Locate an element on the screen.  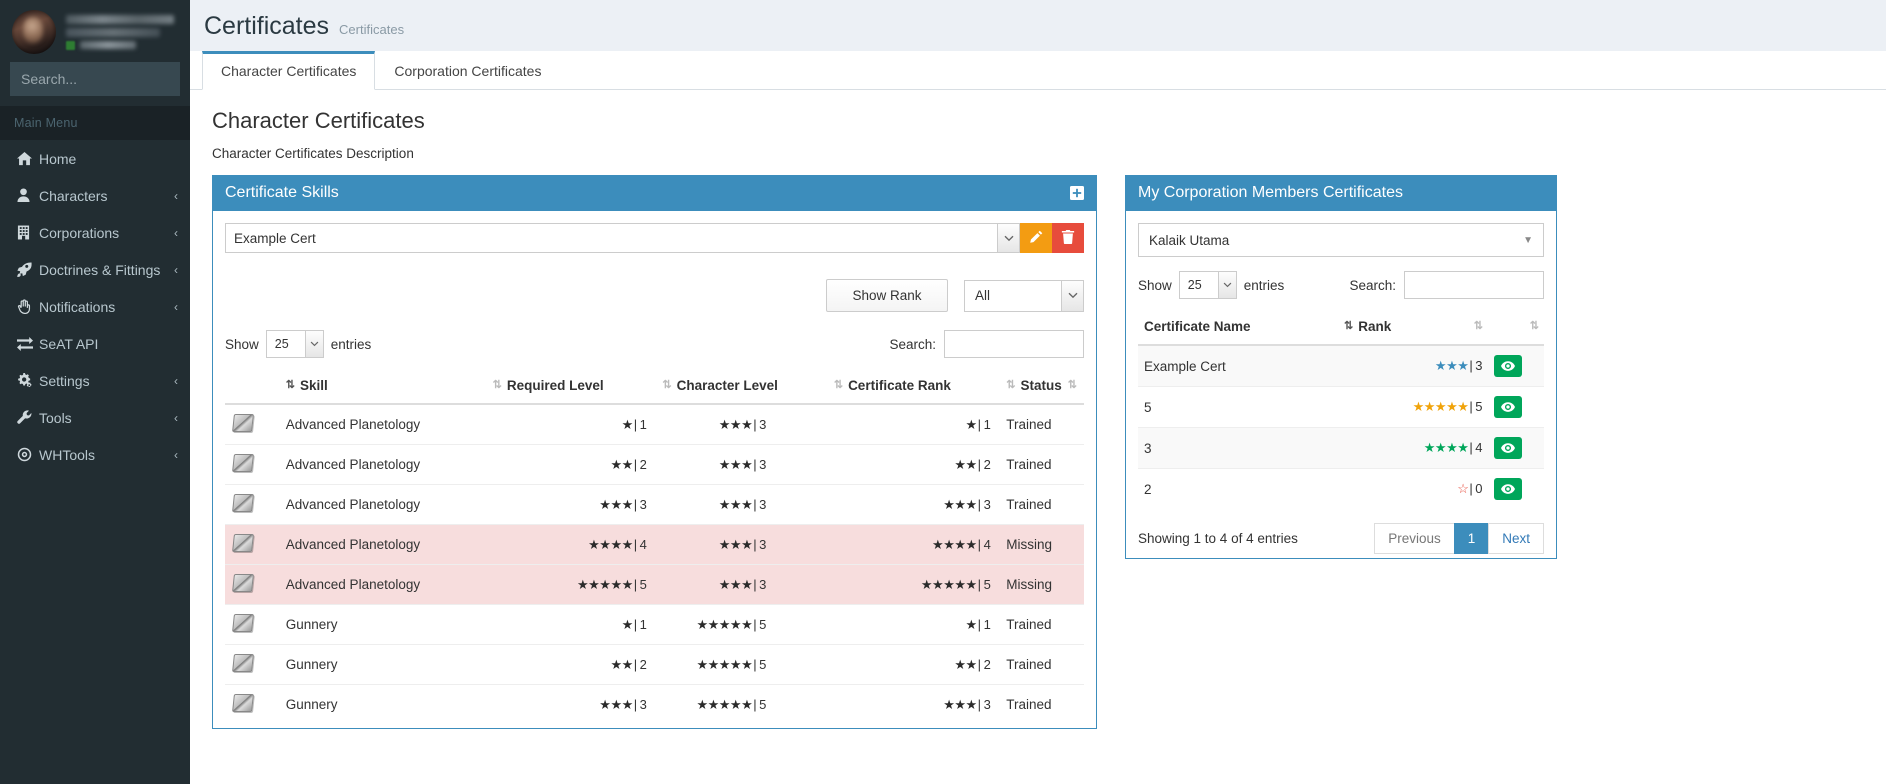
gears-icon is located at coordinates (28, 380).